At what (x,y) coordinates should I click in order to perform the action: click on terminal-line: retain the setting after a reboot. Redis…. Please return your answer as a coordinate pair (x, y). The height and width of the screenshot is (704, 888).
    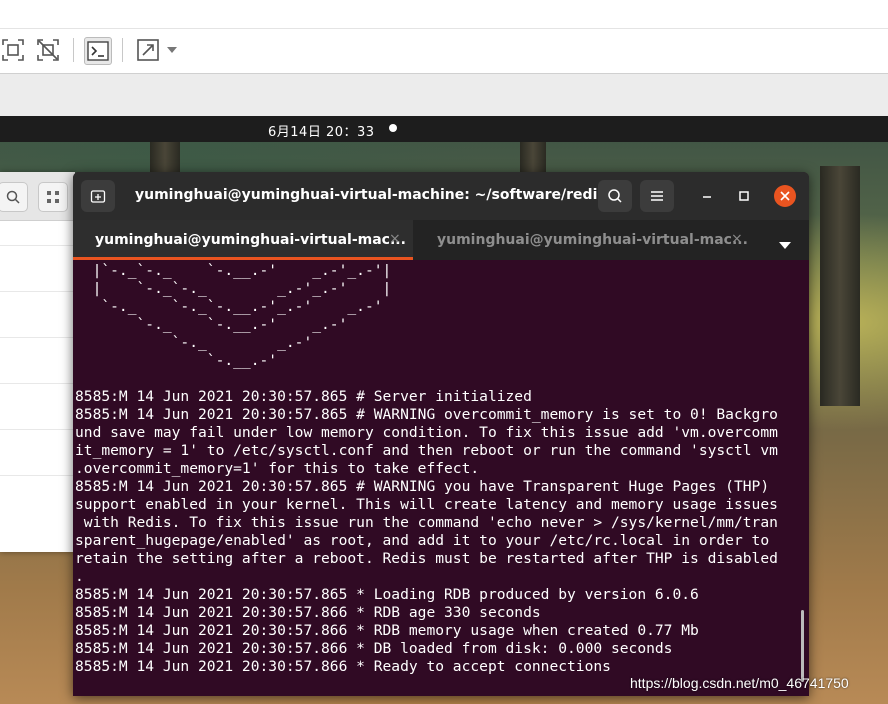
    Looking at the image, I should click on (426, 558).